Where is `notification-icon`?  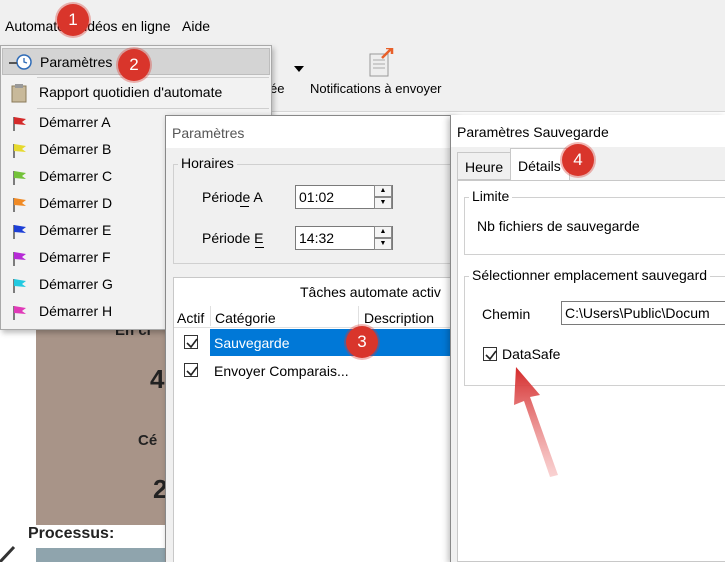 notification-icon is located at coordinates (381, 63).